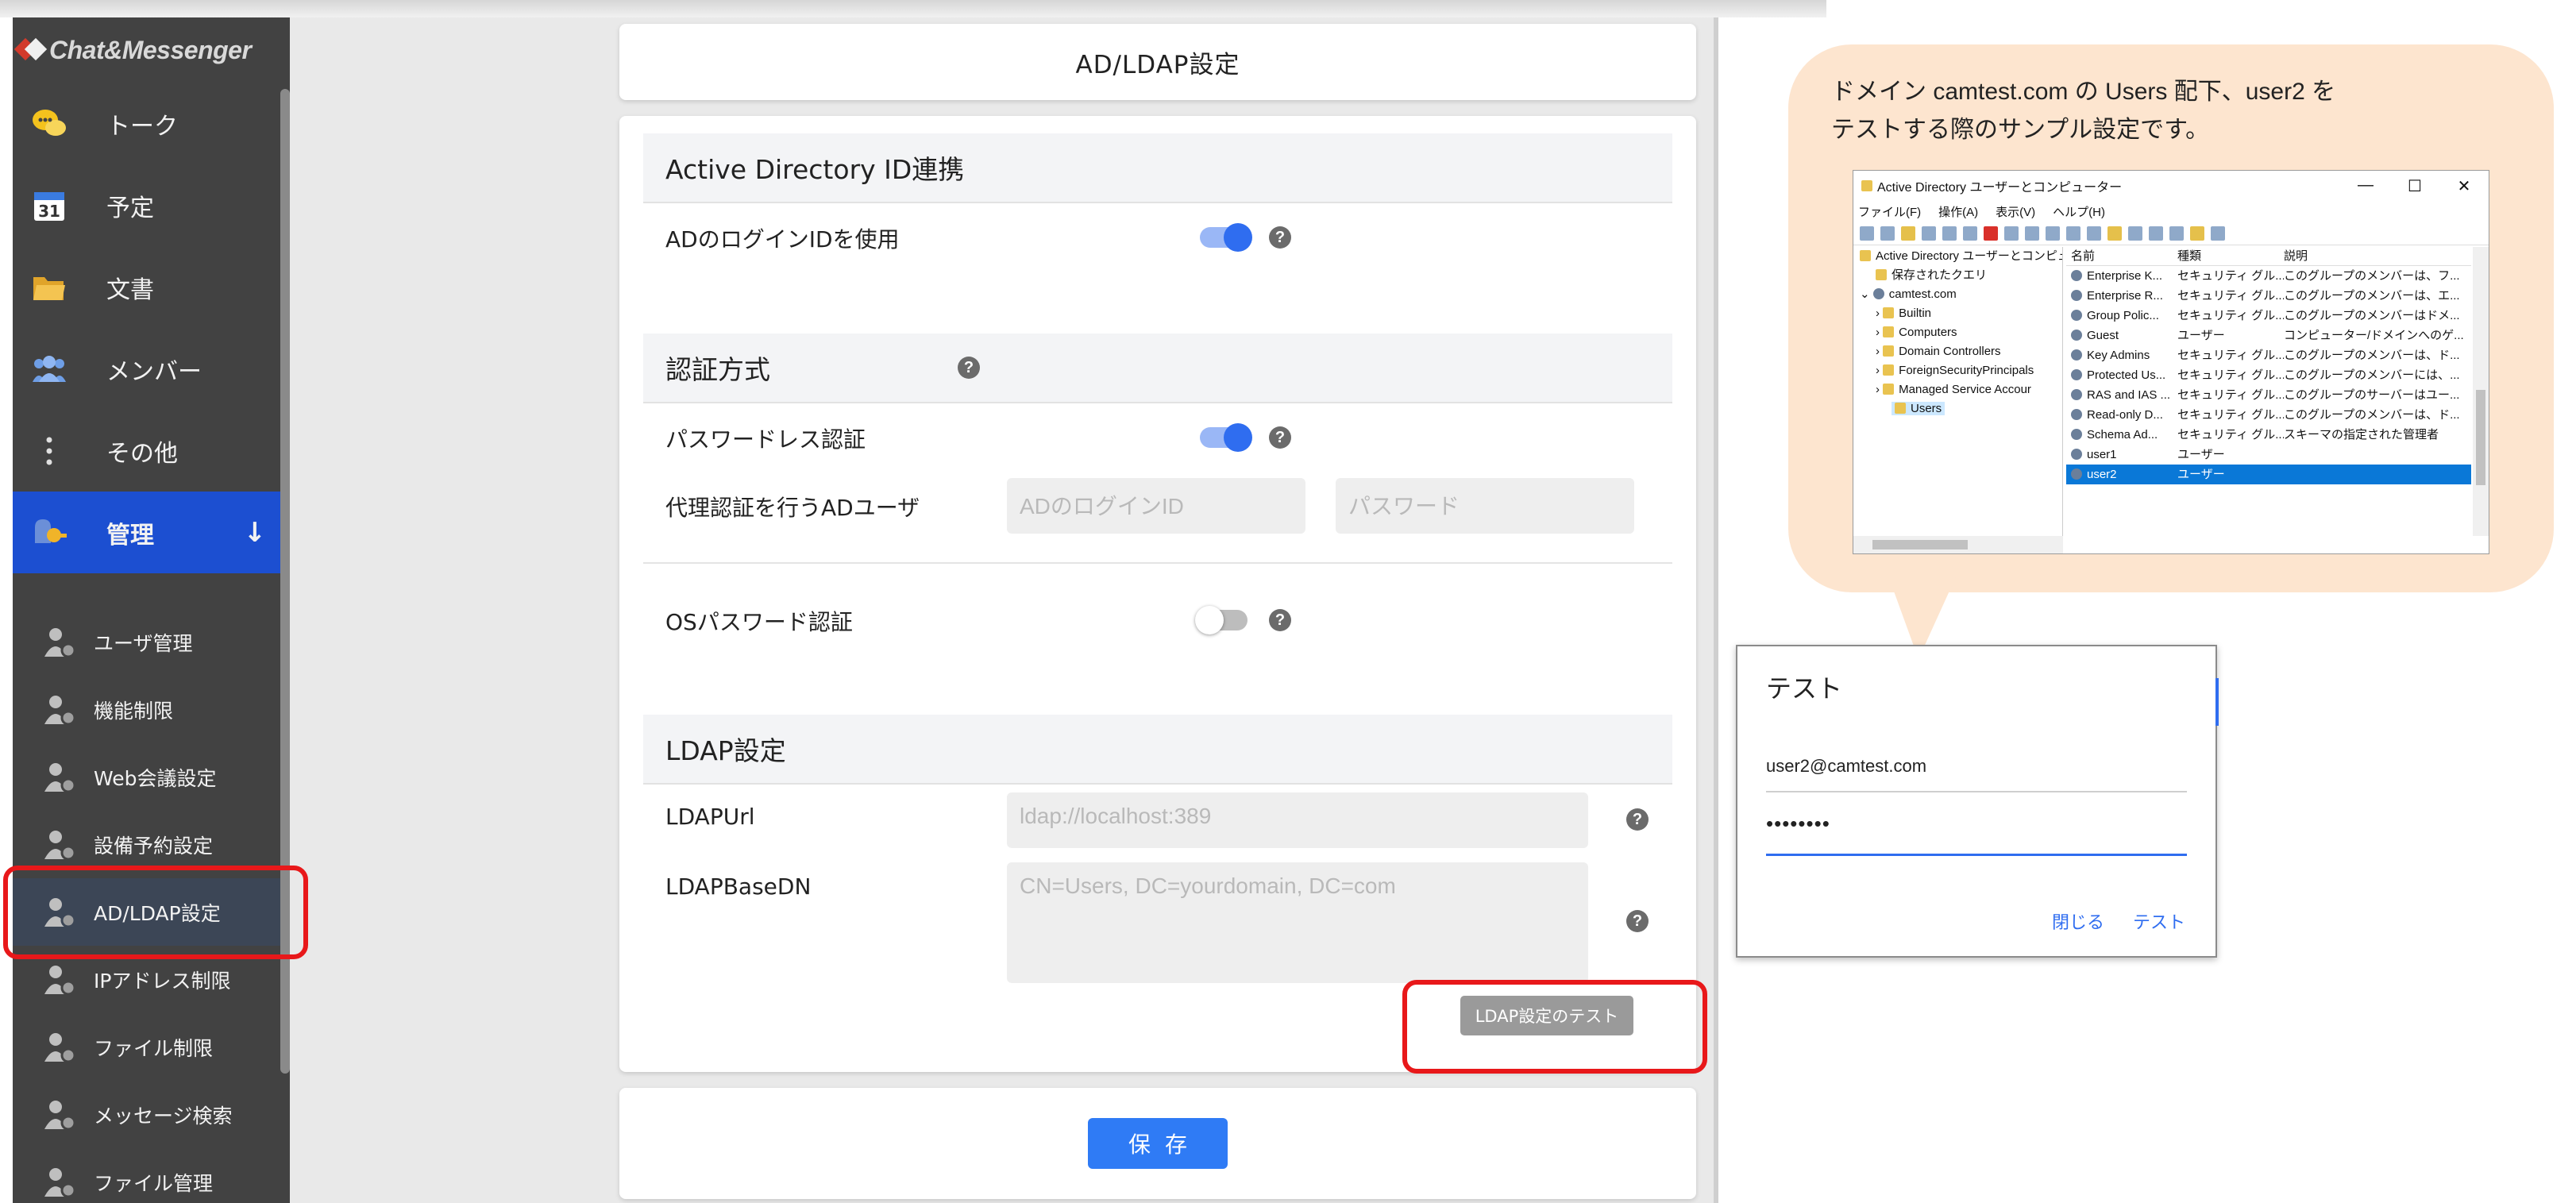 Image resolution: width=2576 pixels, height=1203 pixels. I want to click on add-to-group-icon, so click(2218, 233).